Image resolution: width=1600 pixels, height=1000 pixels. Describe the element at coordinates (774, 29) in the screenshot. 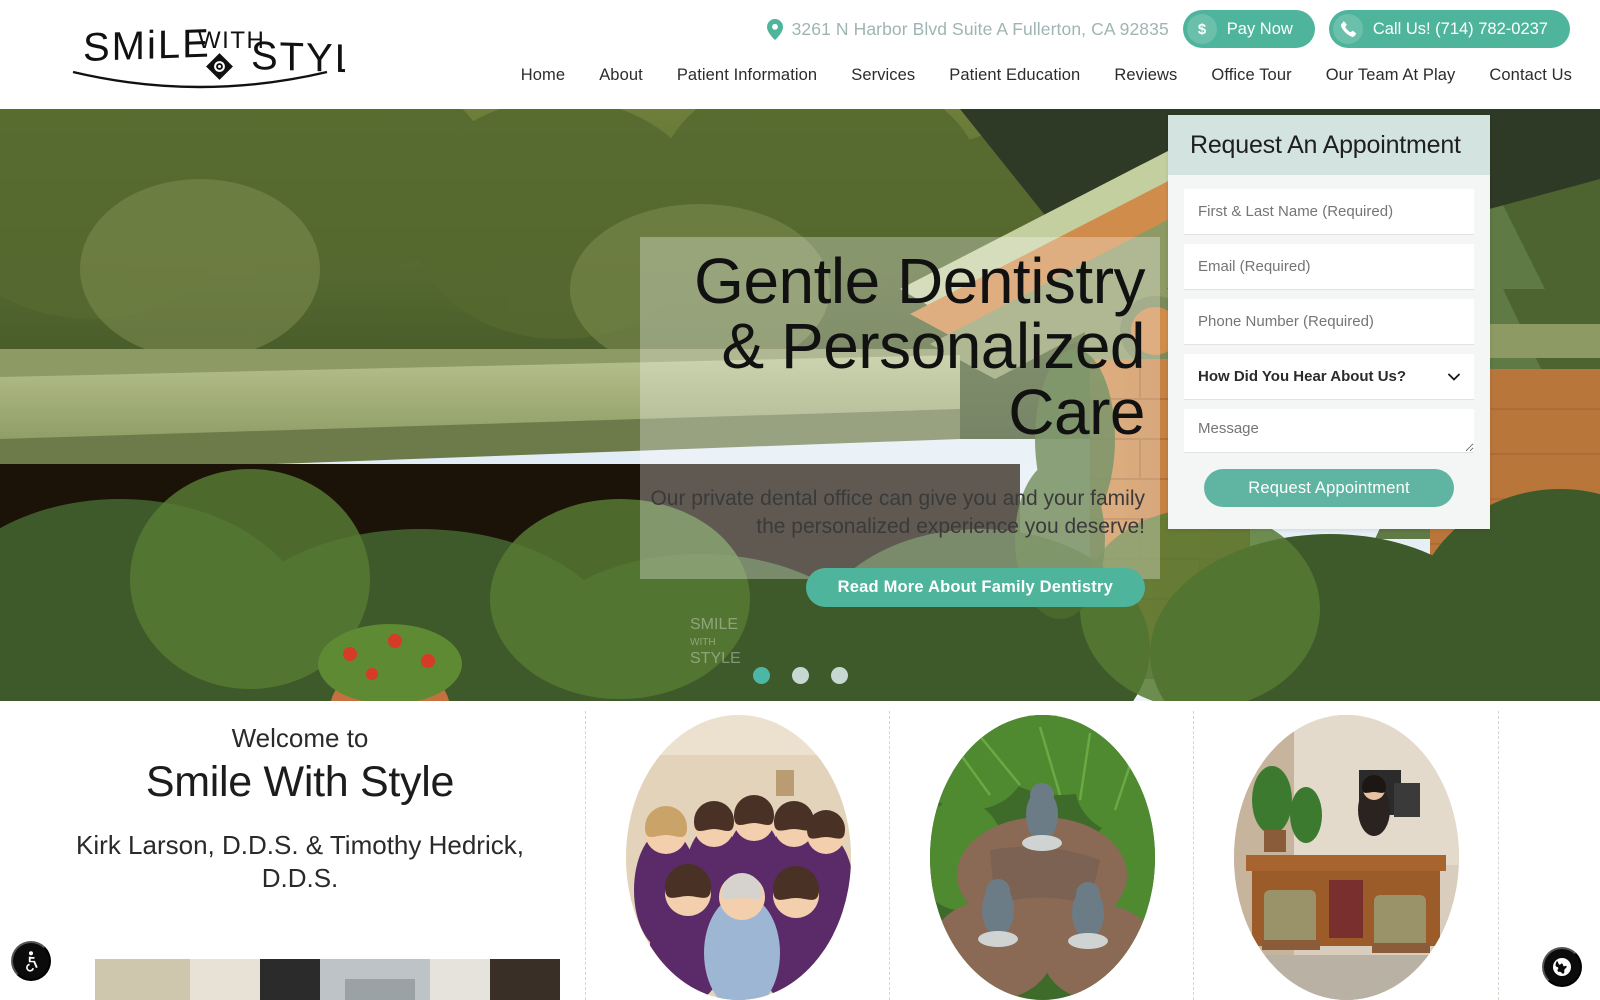

I see `map-pin-icon` at that location.